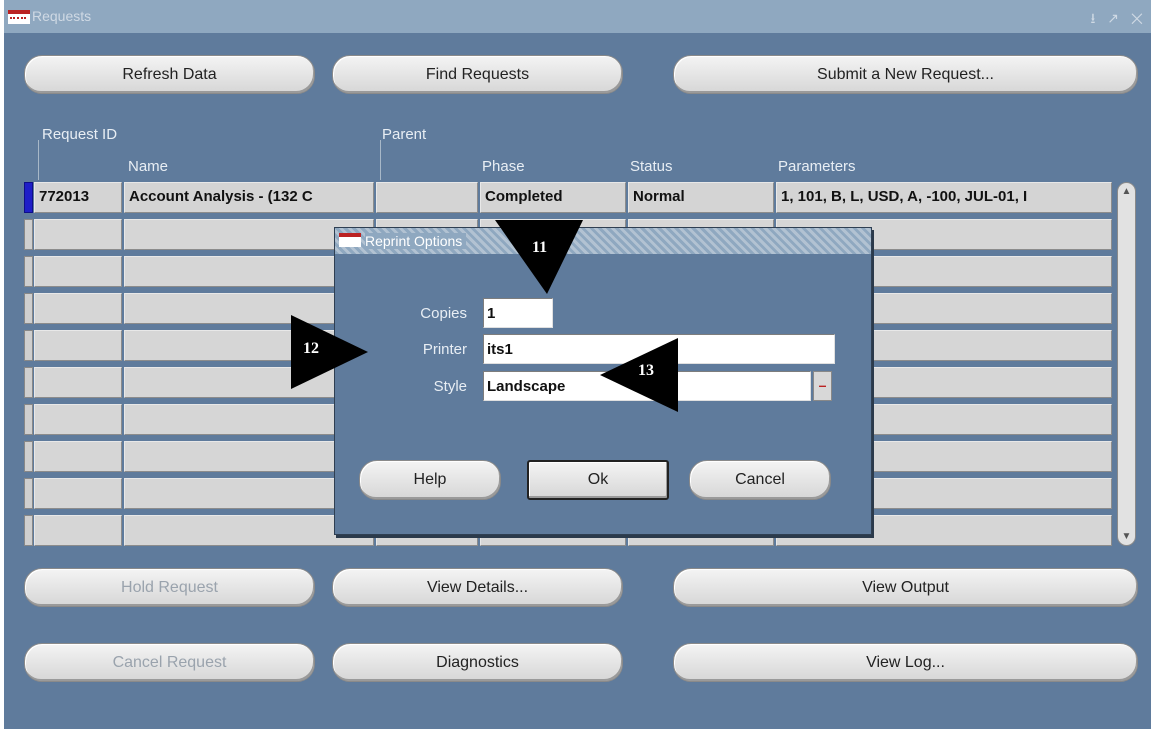  I want to click on callout-layer, so click(484, 316).